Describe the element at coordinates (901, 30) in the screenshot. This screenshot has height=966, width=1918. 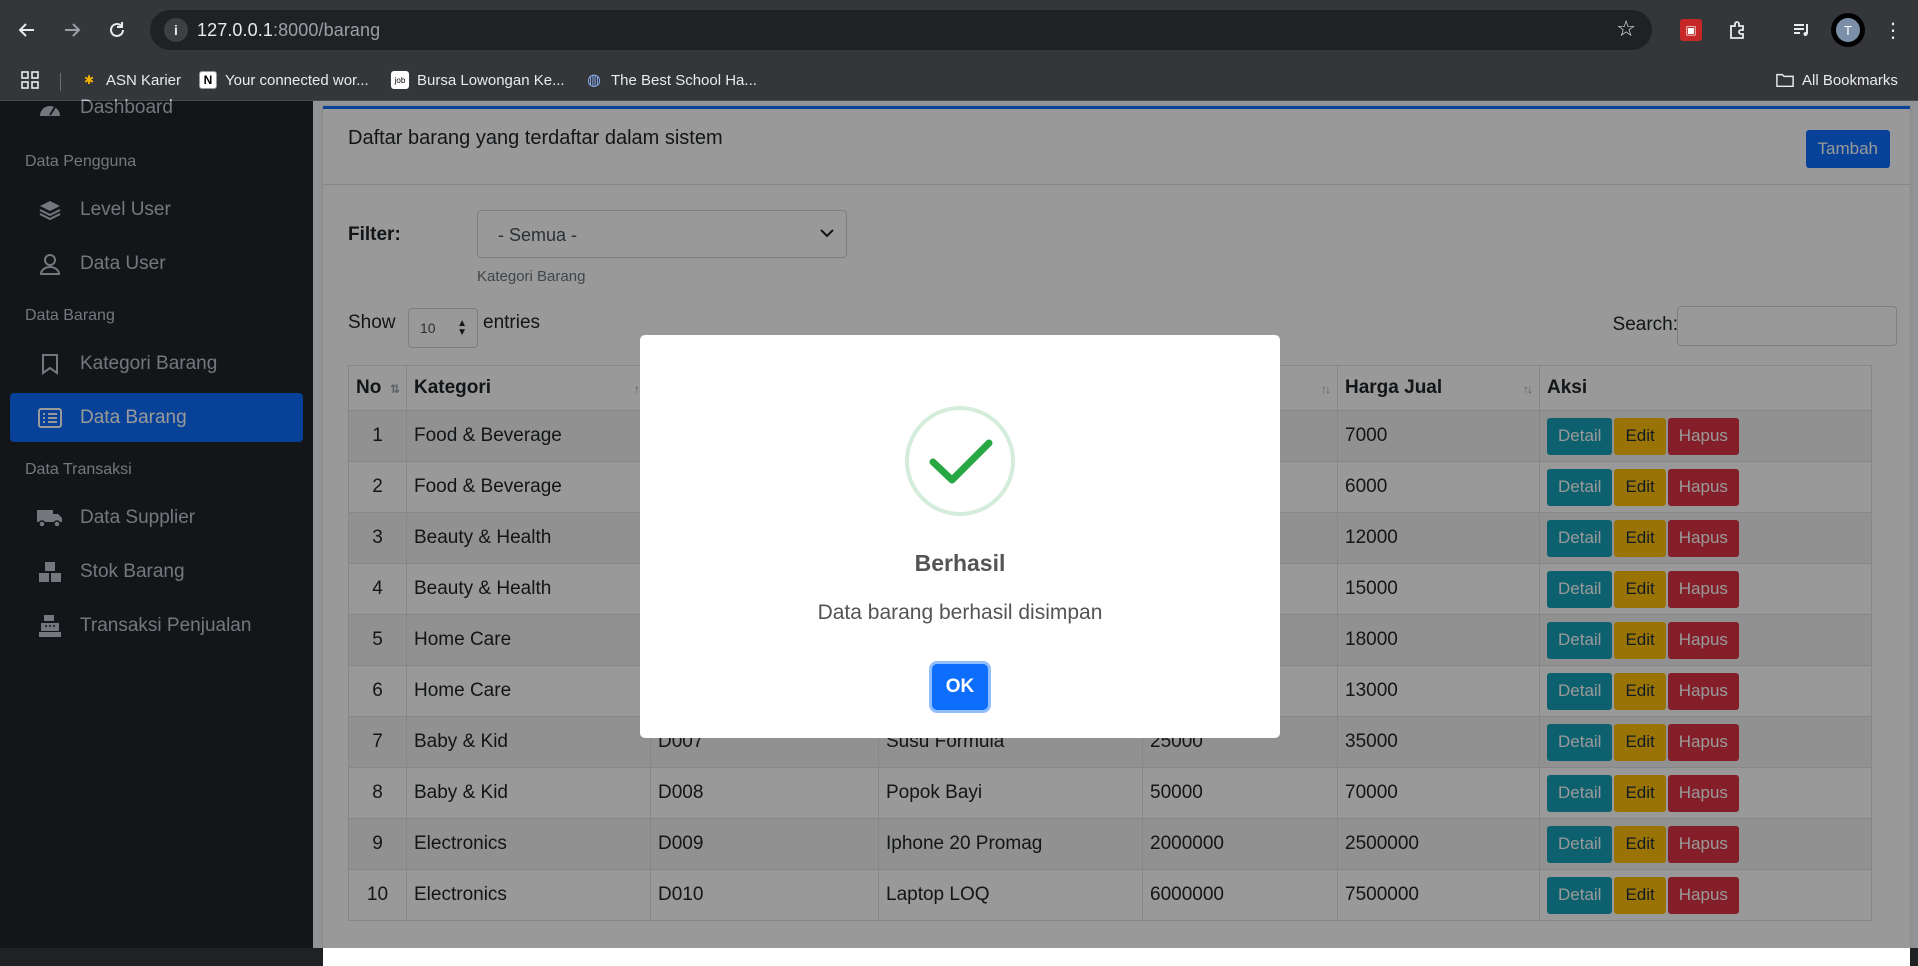
I see `address-bar: i 127.0.0.1:8000/barang ☆` at that location.